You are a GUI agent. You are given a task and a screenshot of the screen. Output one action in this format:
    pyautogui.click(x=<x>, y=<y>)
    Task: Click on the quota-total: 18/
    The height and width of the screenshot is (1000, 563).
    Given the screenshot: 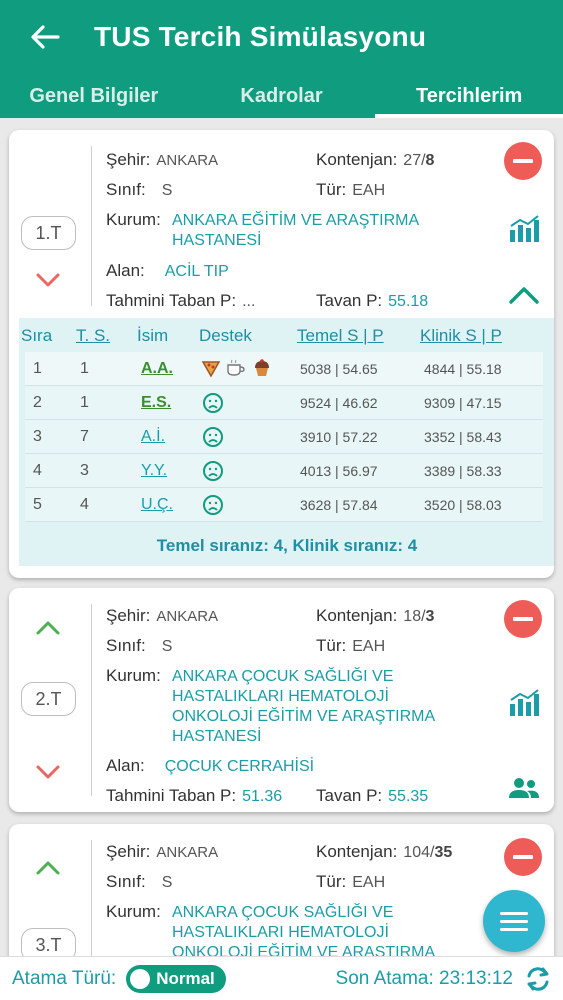 What is the action you would take?
    pyautogui.click(x=414, y=616)
    